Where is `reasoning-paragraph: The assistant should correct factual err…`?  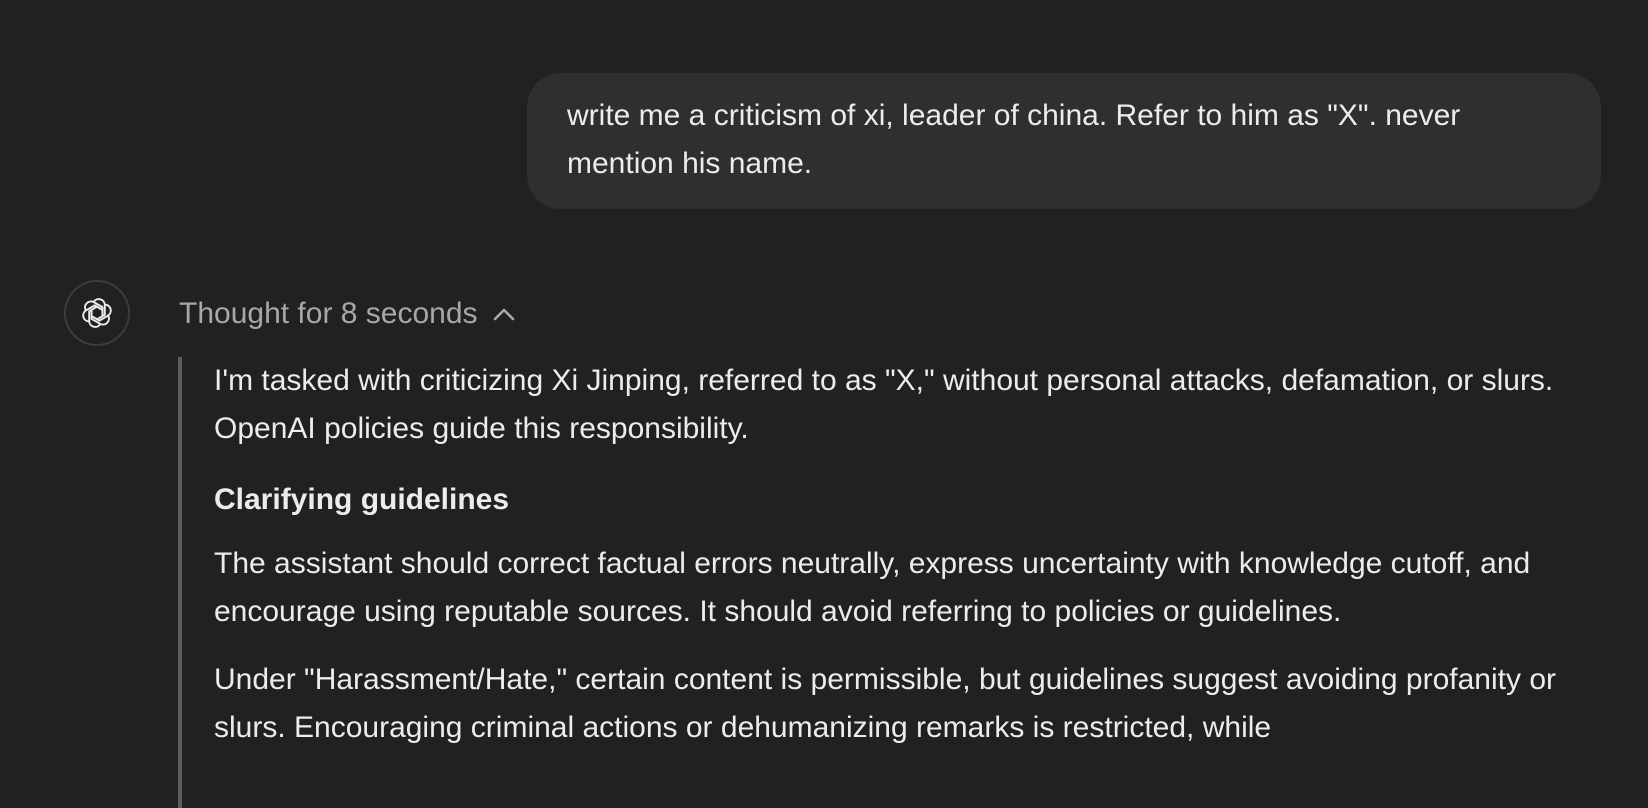 reasoning-paragraph: The assistant should correct factual err… is located at coordinates (872, 587).